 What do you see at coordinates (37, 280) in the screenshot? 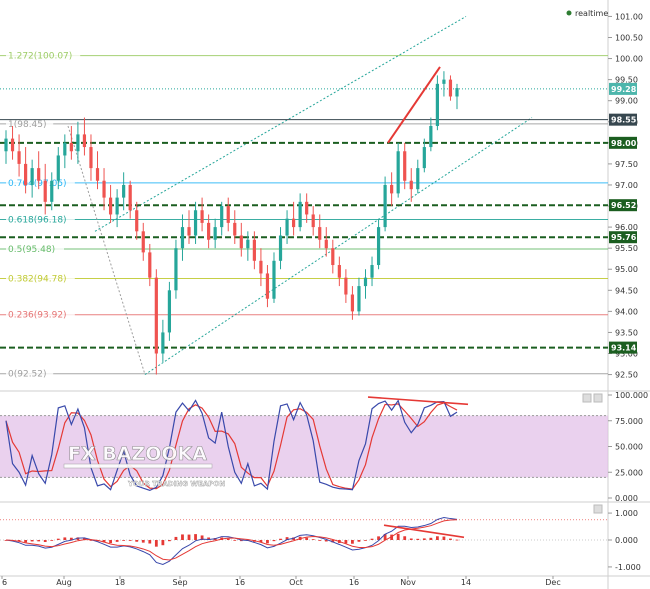
I see `fib-level-label: 0.382(94.78)` at bounding box center [37, 280].